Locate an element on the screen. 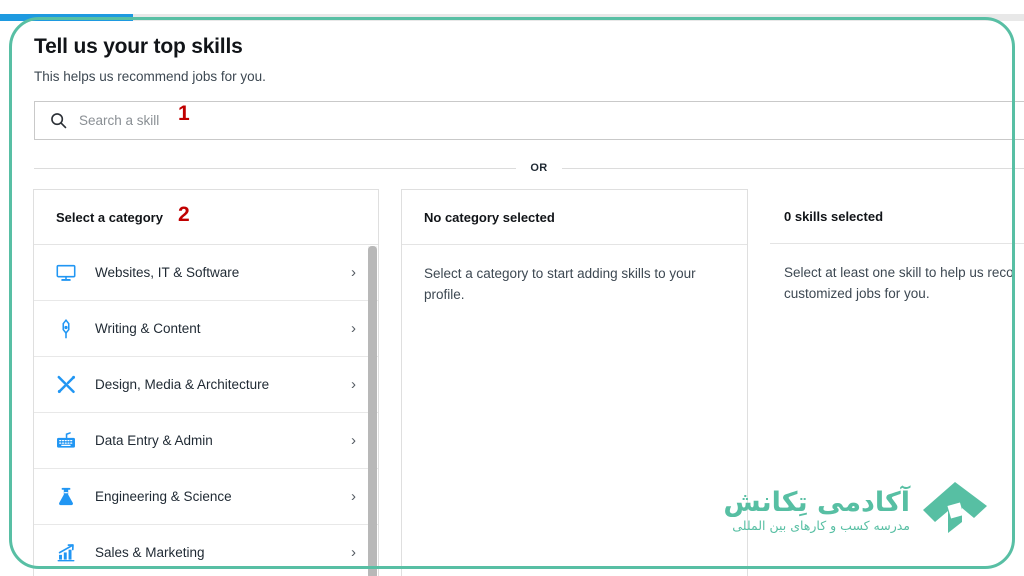 This screenshot has height=576, width=1024. watermark-subtitle: مدرسه کسب و کارهای بین المللی is located at coordinates (821, 526).